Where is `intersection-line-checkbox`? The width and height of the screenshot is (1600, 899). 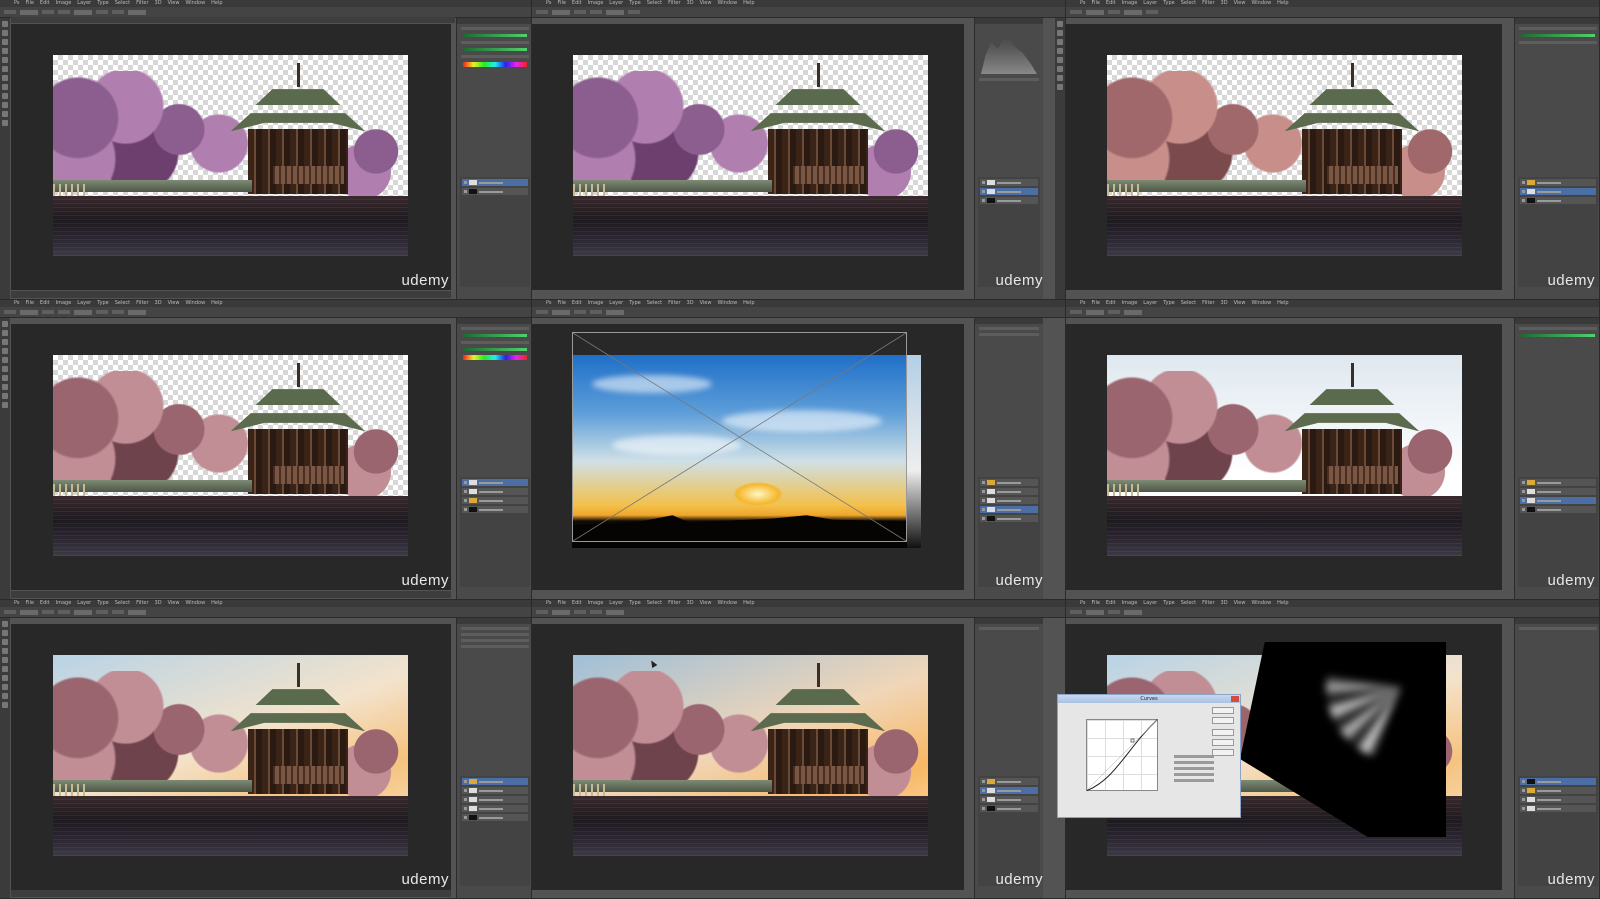
intersection-line-checkbox is located at coordinates (1194, 780).